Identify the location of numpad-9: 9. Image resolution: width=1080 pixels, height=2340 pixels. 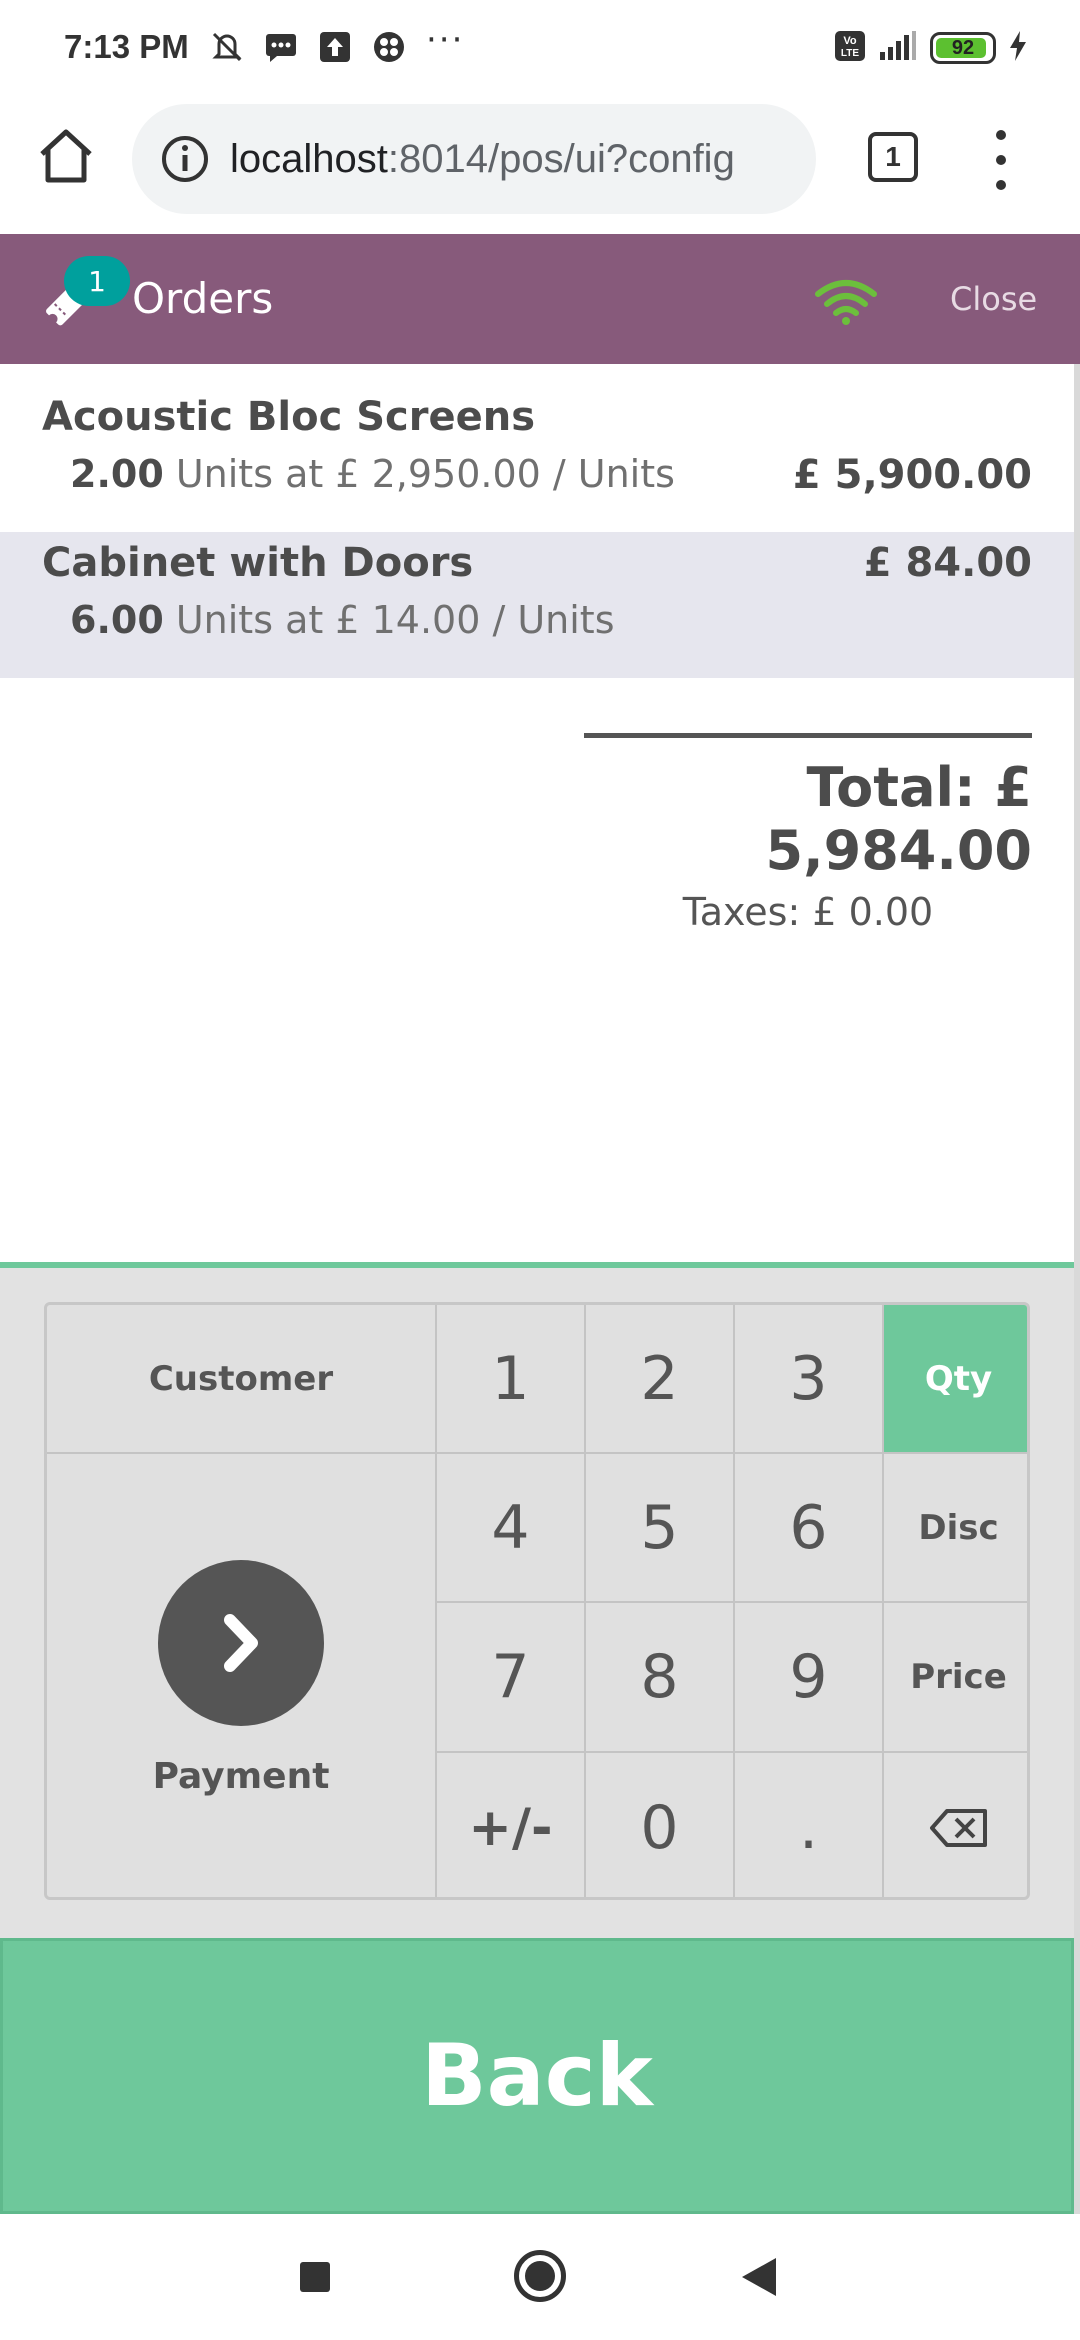
(809, 1678).